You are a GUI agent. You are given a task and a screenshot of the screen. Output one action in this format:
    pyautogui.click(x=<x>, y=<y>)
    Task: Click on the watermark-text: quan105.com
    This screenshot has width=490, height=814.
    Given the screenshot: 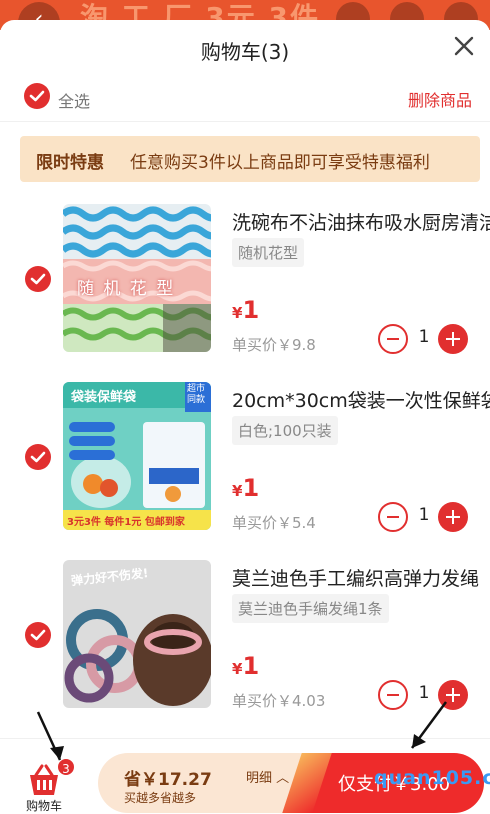 What is the action you would take?
    pyautogui.click(x=432, y=778)
    